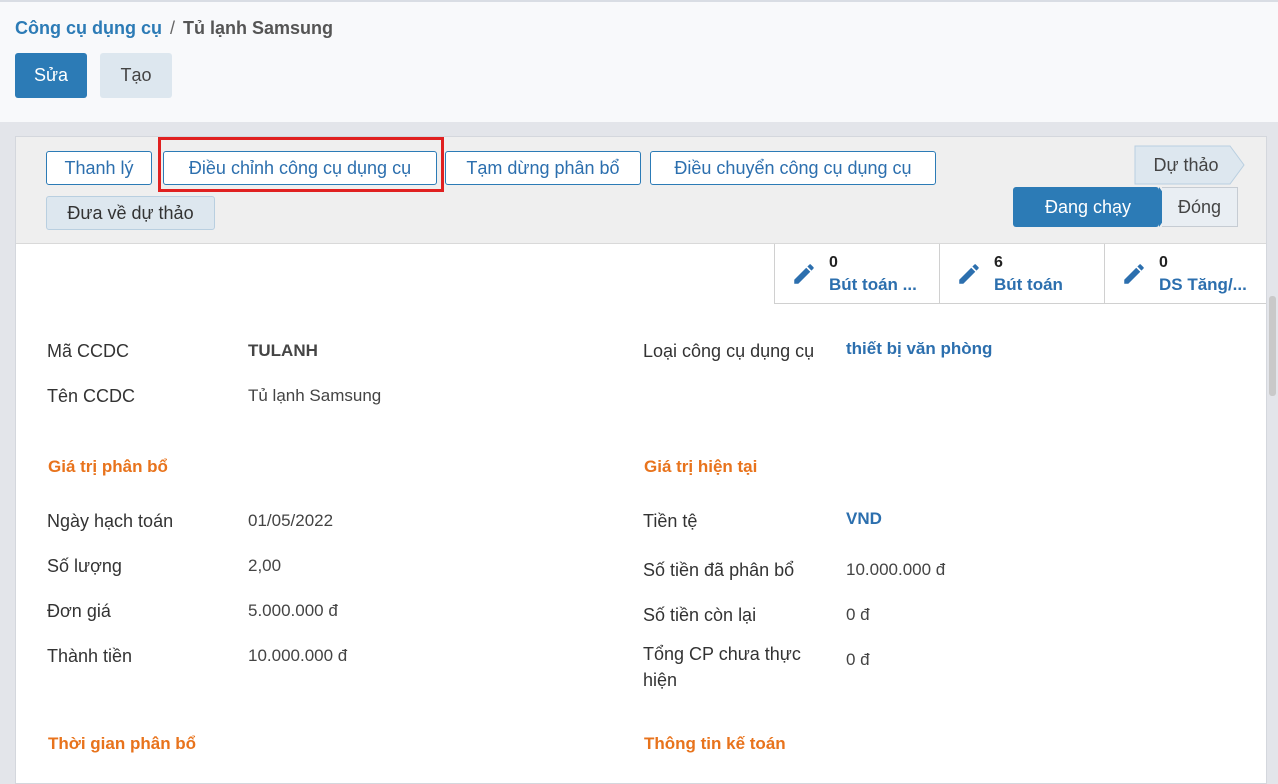 This screenshot has height=784, width=1278. I want to click on highlight-box, so click(301, 164).